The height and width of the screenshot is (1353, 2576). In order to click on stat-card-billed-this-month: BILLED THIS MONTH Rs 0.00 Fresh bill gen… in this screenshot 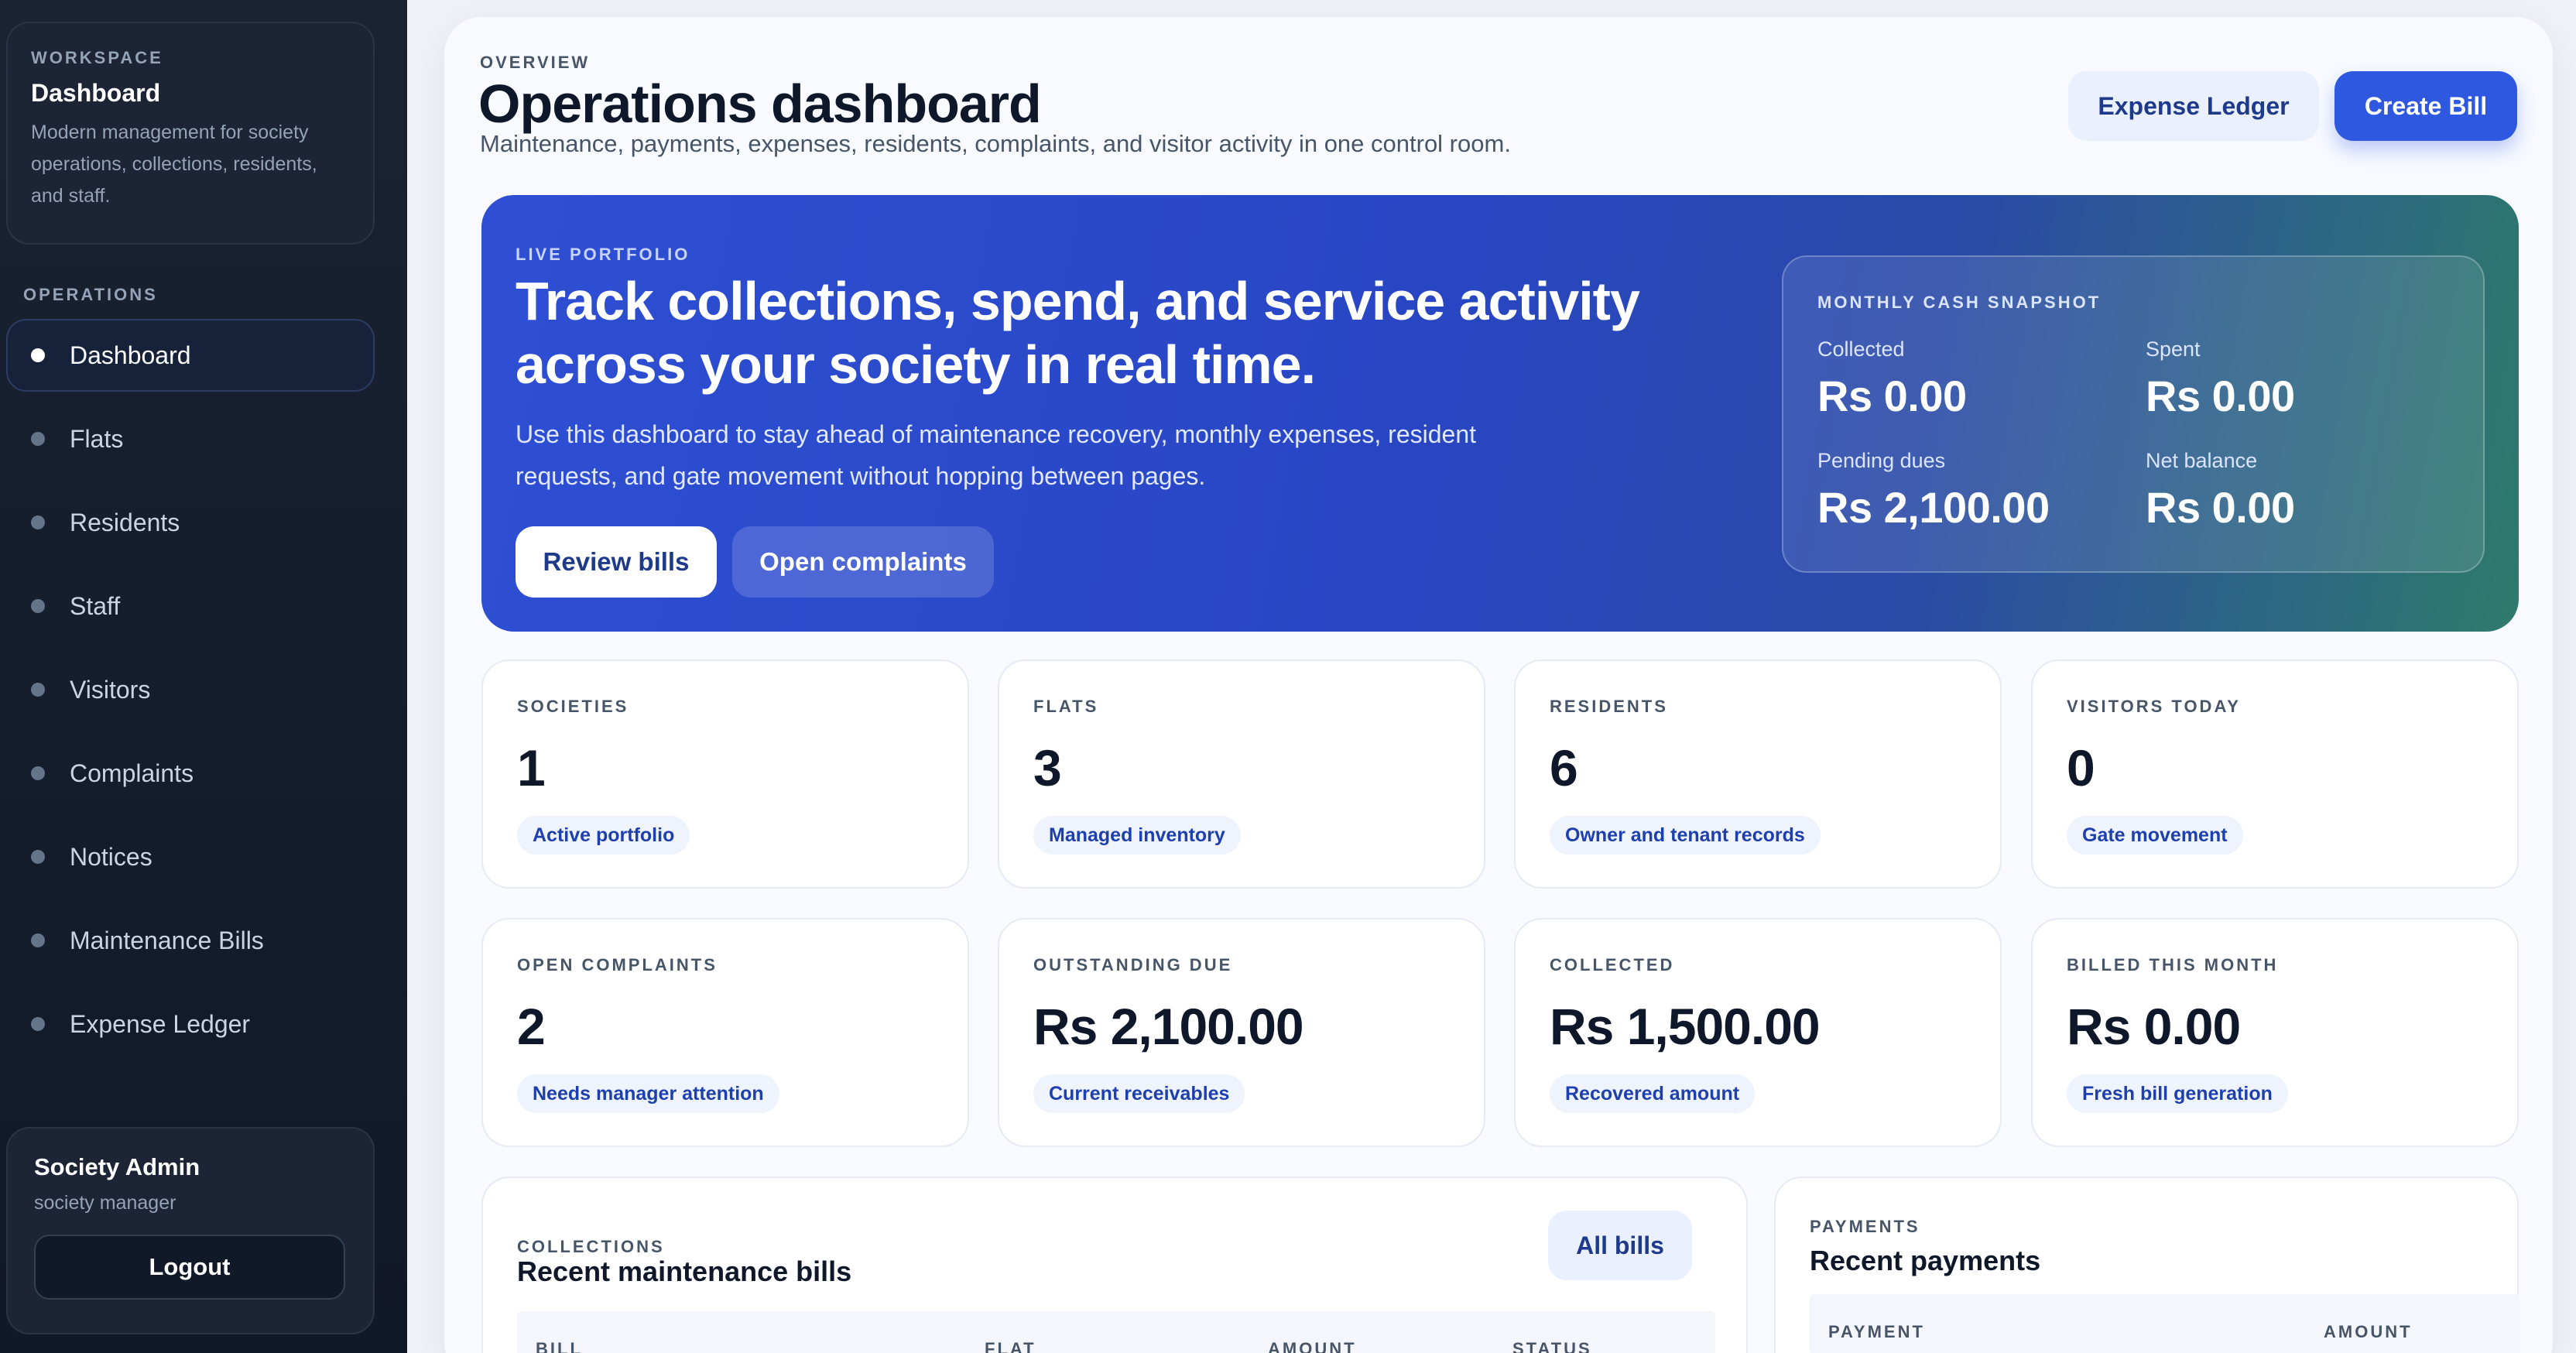, I will do `click(2275, 1032)`.